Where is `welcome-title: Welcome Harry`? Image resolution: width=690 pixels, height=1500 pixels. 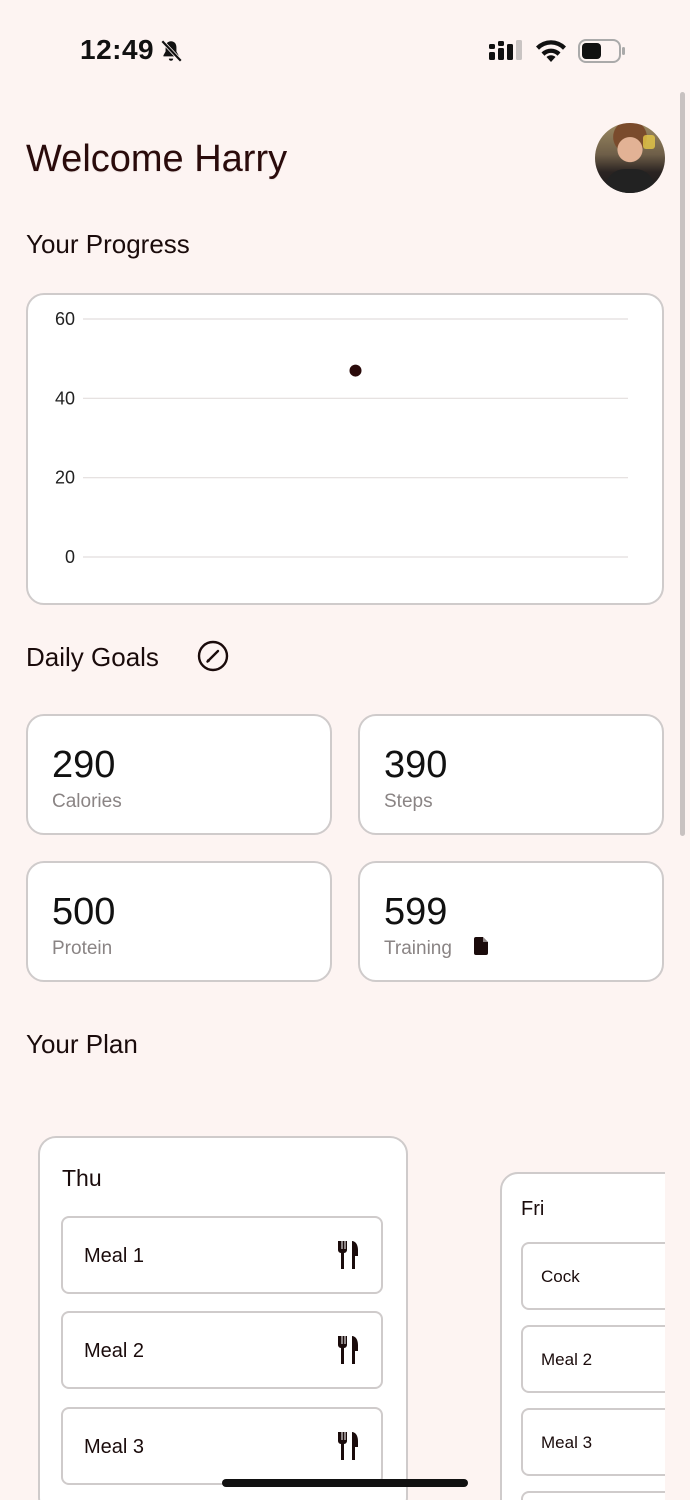
welcome-title: Welcome Harry is located at coordinates (157, 159).